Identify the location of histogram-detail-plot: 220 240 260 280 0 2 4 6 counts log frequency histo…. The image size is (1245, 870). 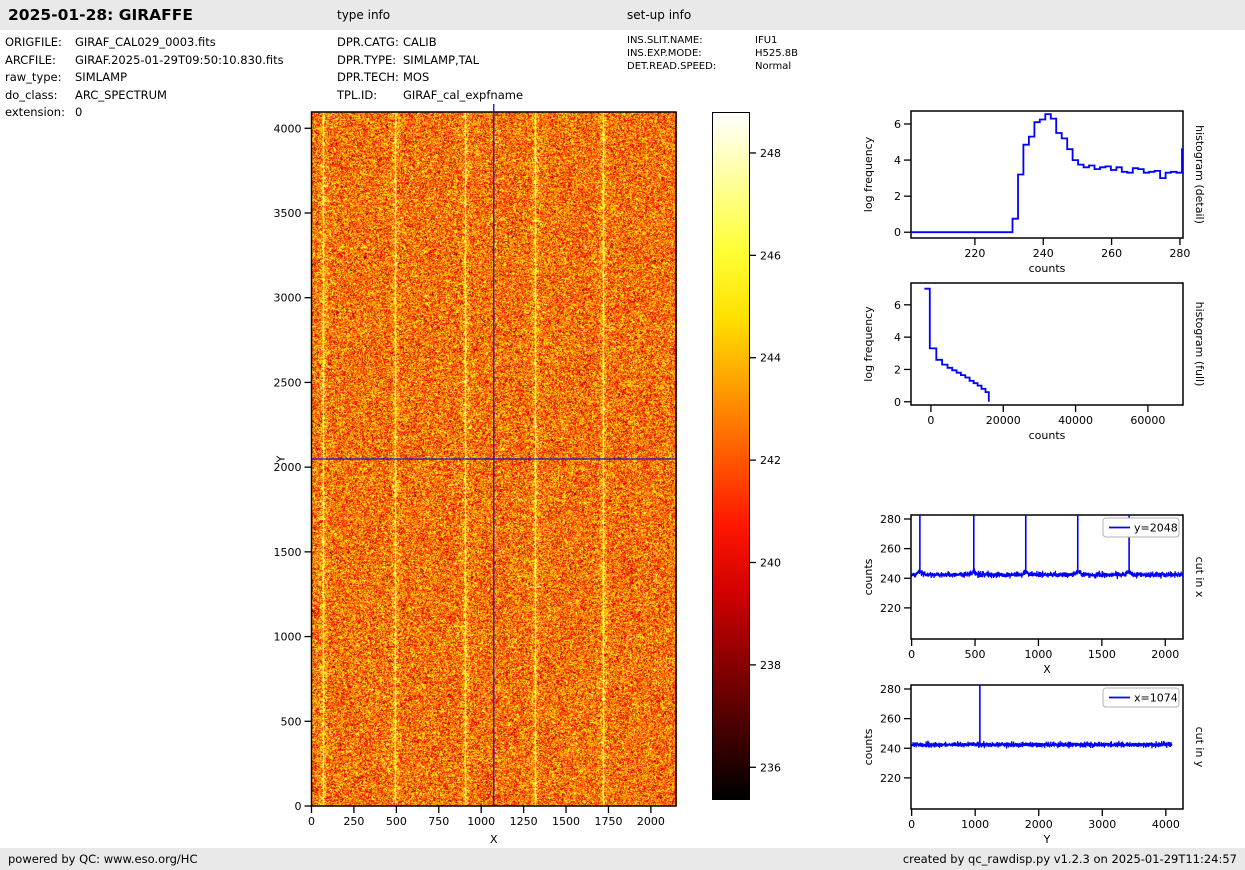
(1034, 192).